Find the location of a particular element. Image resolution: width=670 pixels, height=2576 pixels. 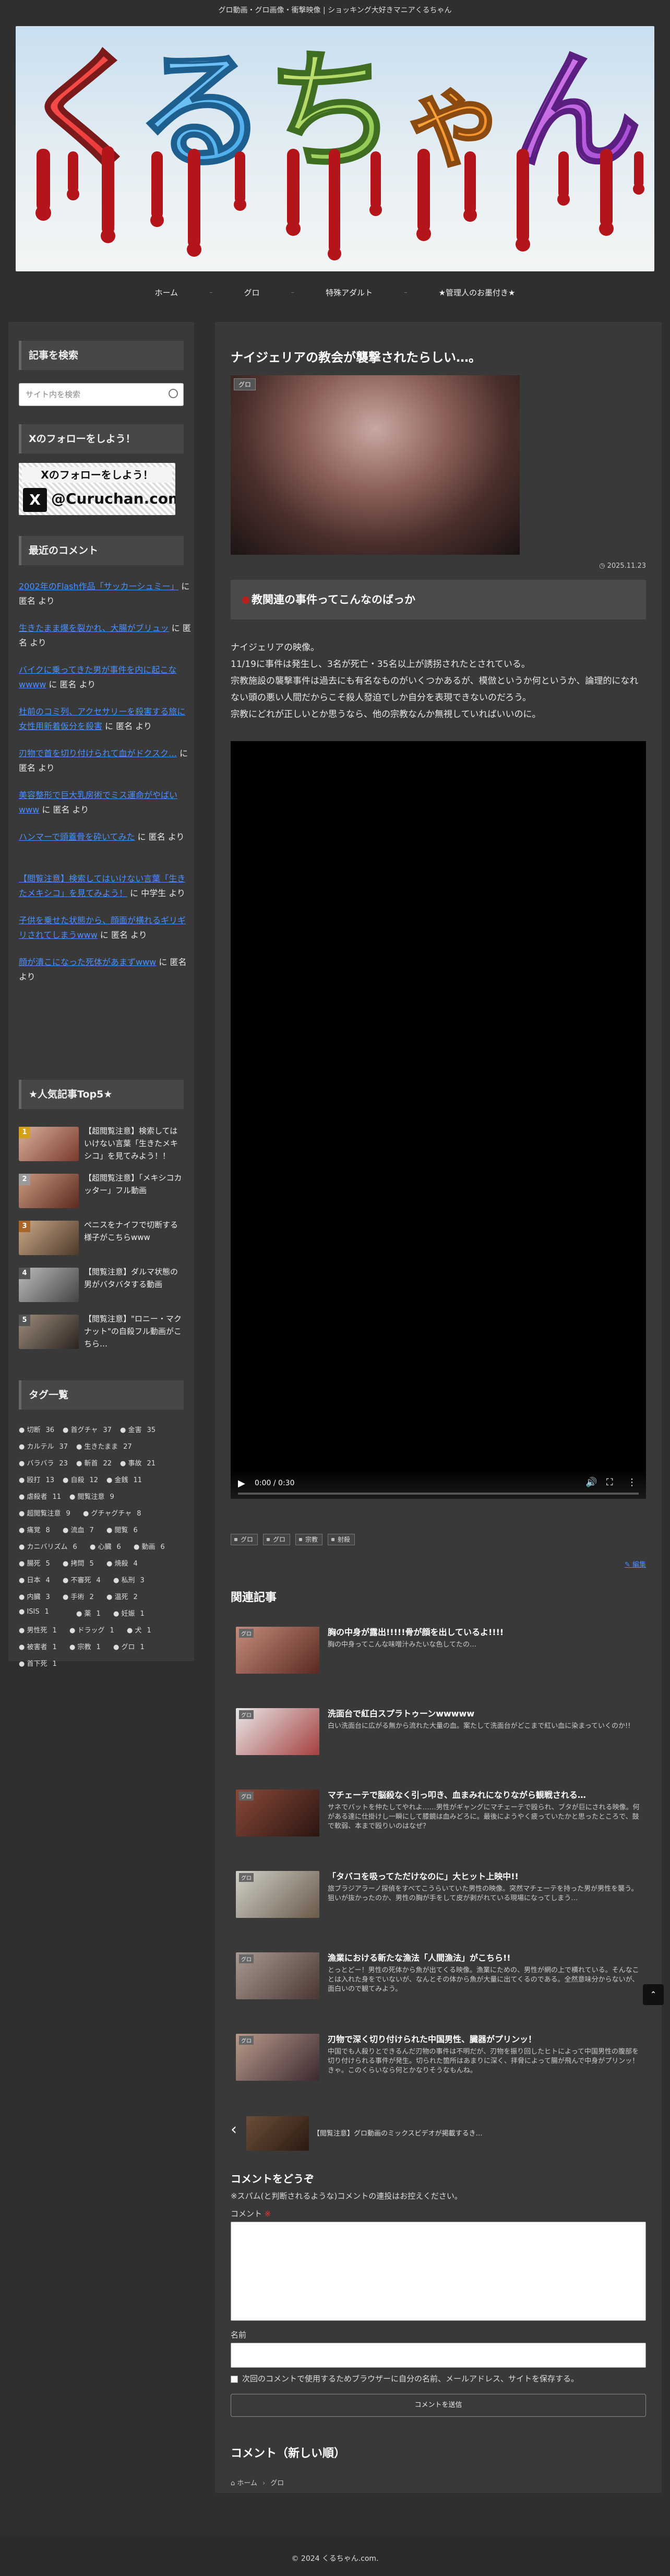

tag-cloud-item: ● ISIS 1 is located at coordinates (34, 1612).